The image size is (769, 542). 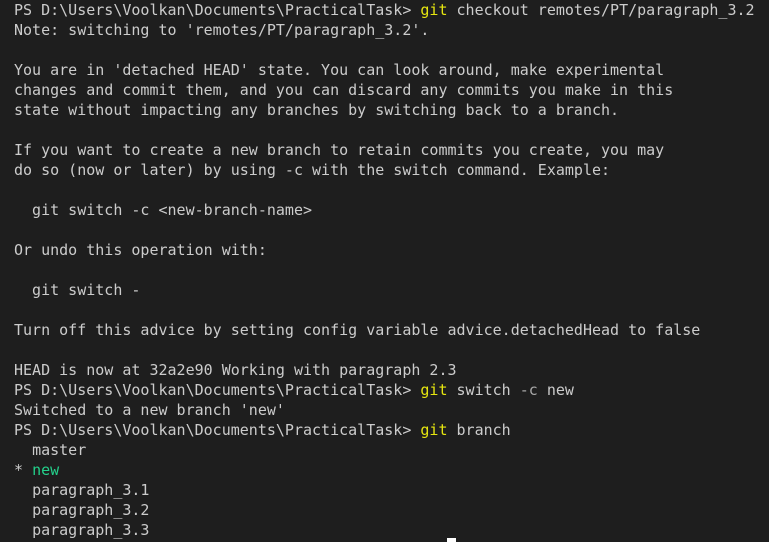 What do you see at coordinates (163, 210) in the screenshot?
I see `terminal-line-output: git switch -c <new-branch-name>` at bounding box center [163, 210].